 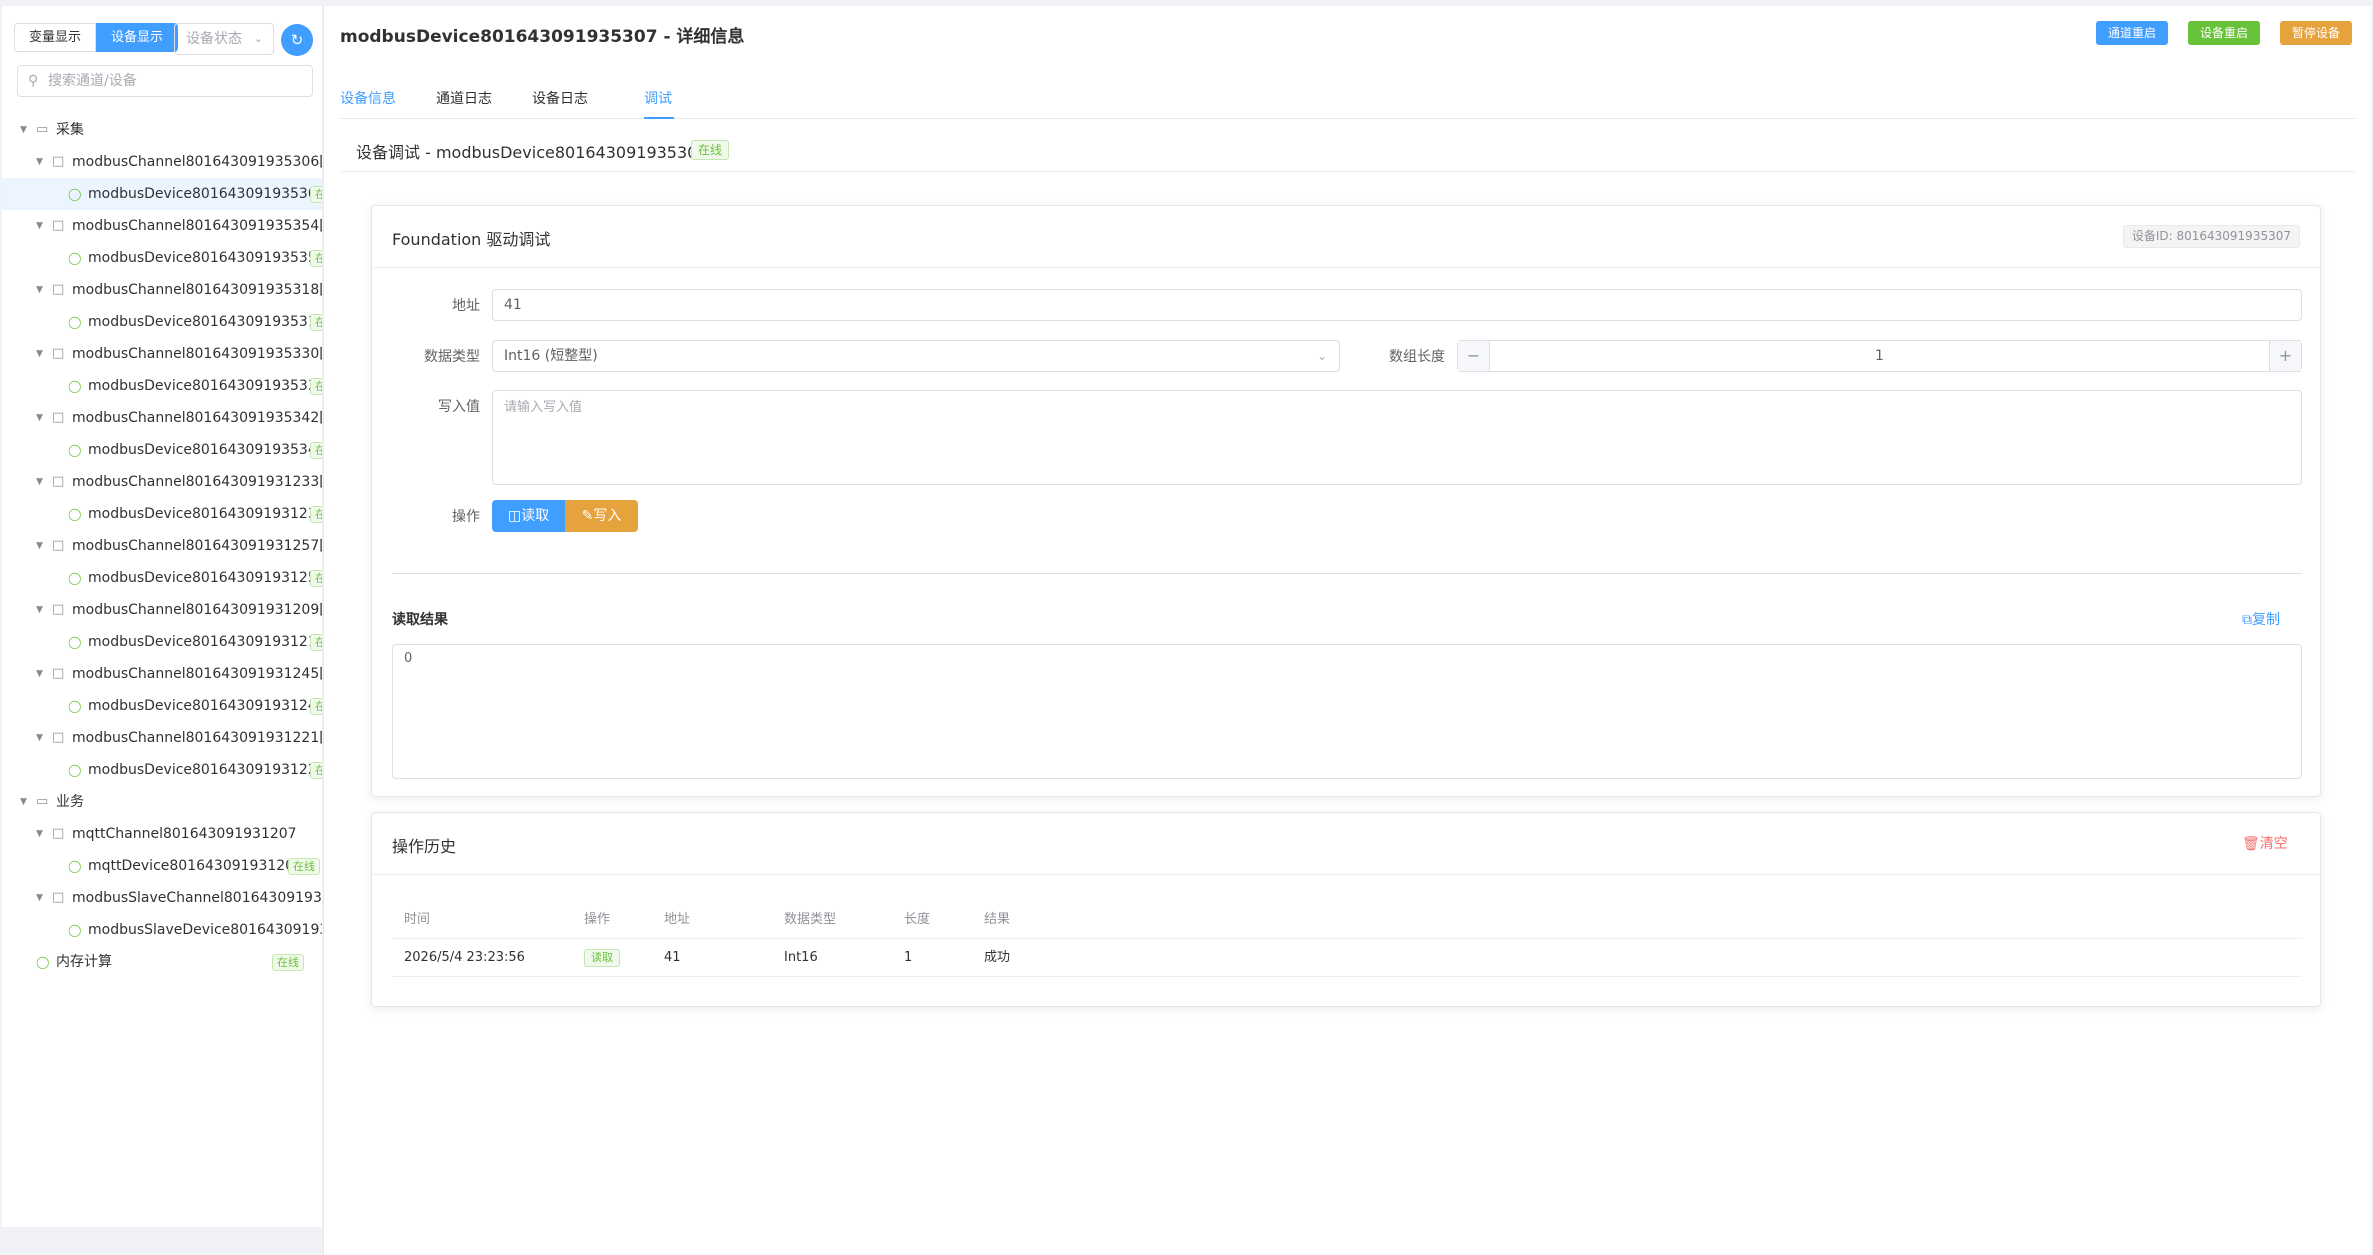 What do you see at coordinates (55, 37) in the screenshot?
I see `toggle-variable-view: 变量显示` at bounding box center [55, 37].